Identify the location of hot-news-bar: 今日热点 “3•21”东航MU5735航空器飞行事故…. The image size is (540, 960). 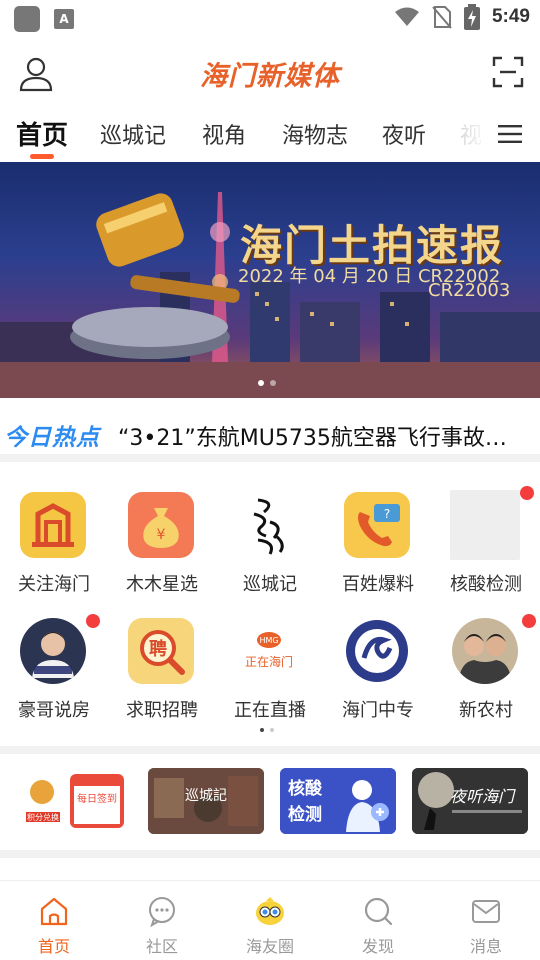
(270, 433).